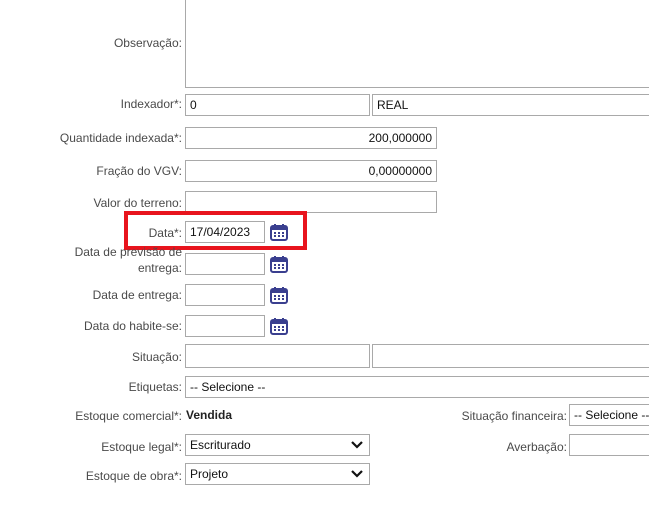 Image resolution: width=649 pixels, height=505 pixels. Describe the element at coordinates (510, 356) in the screenshot. I see `situacao-desc-input` at that location.